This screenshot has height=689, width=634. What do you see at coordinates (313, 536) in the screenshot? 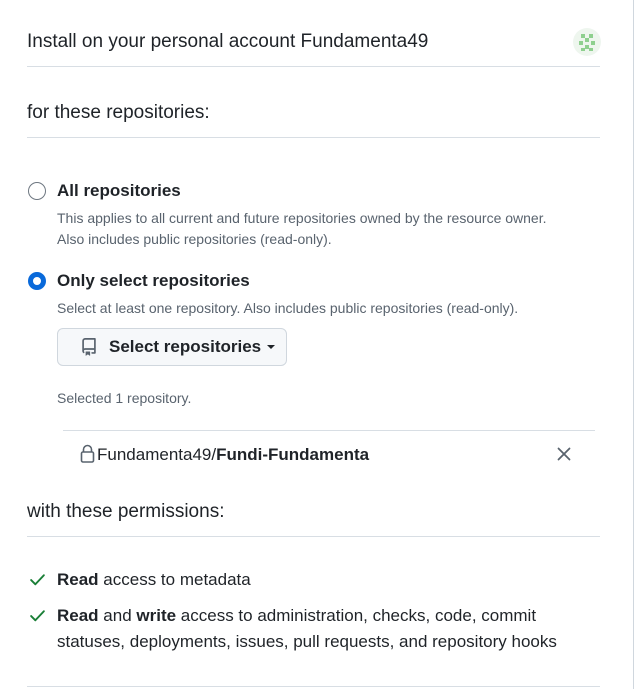
I see `permissions-divider` at bounding box center [313, 536].